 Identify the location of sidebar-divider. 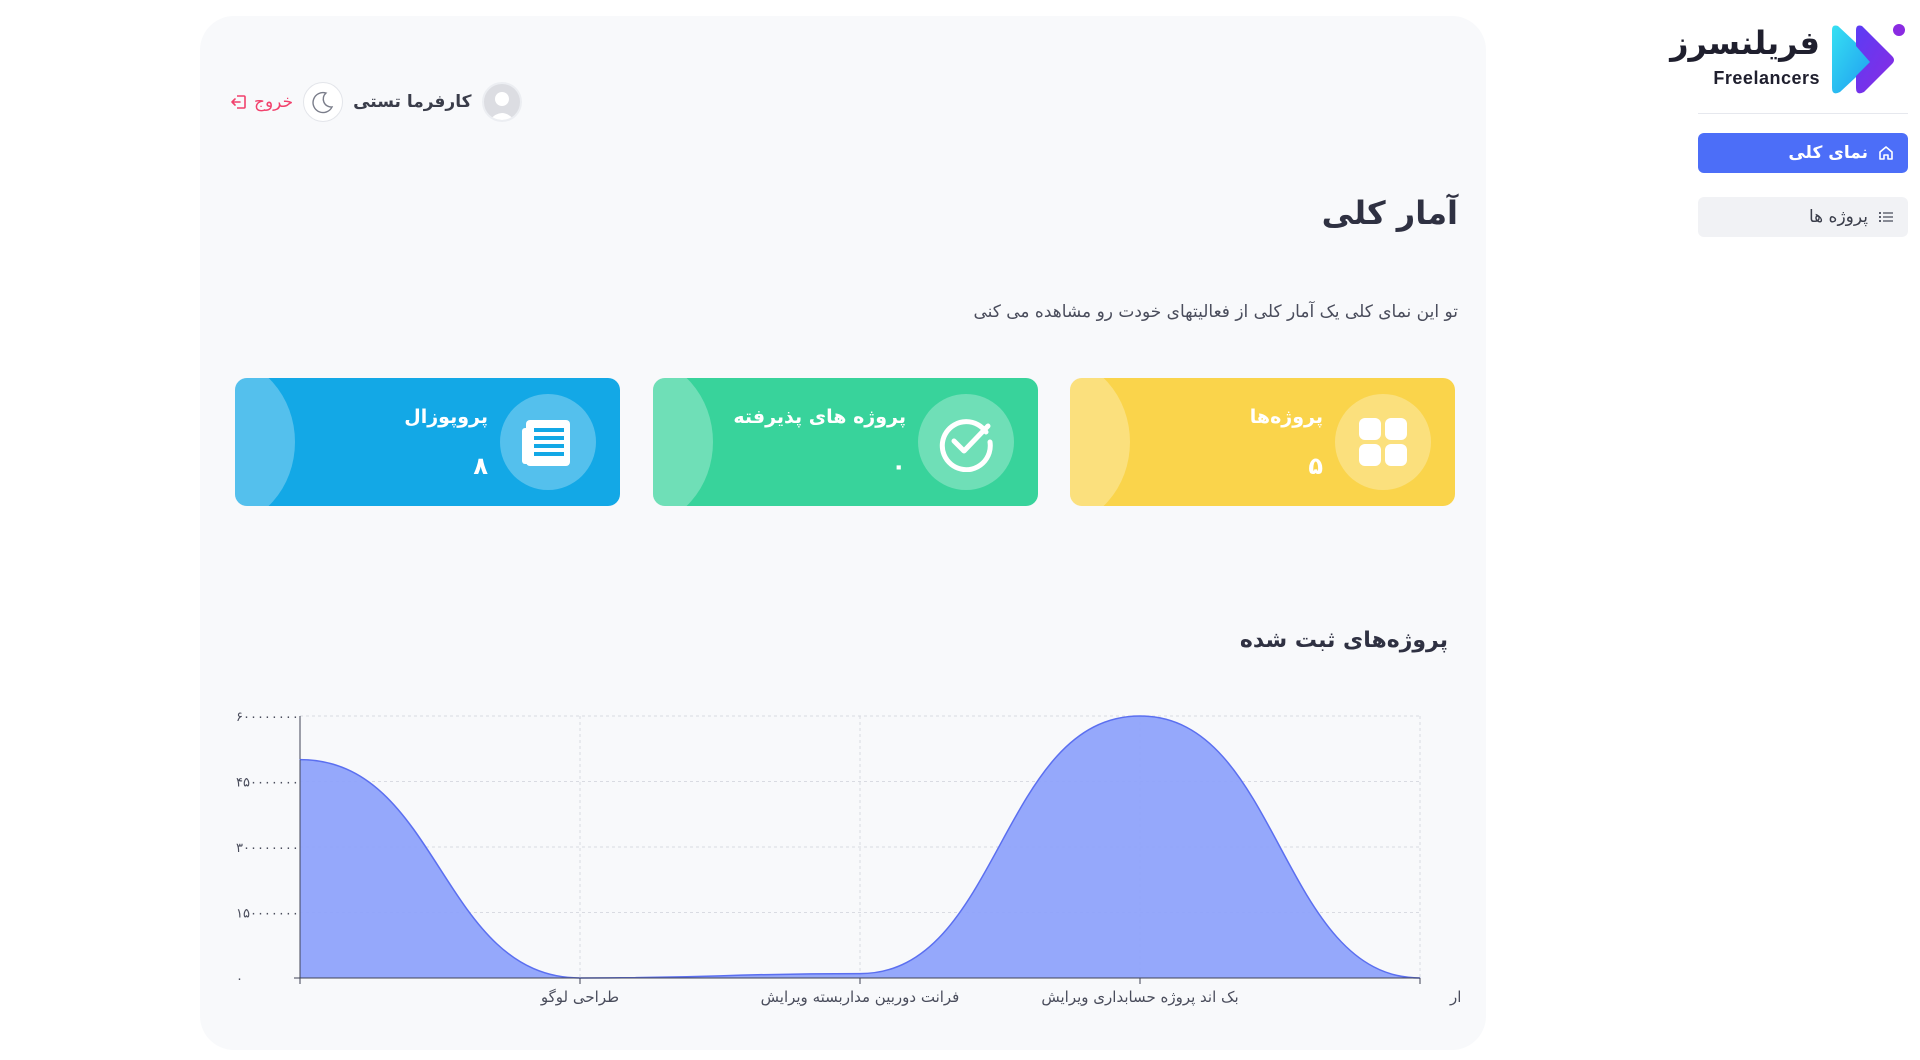
(1803, 113).